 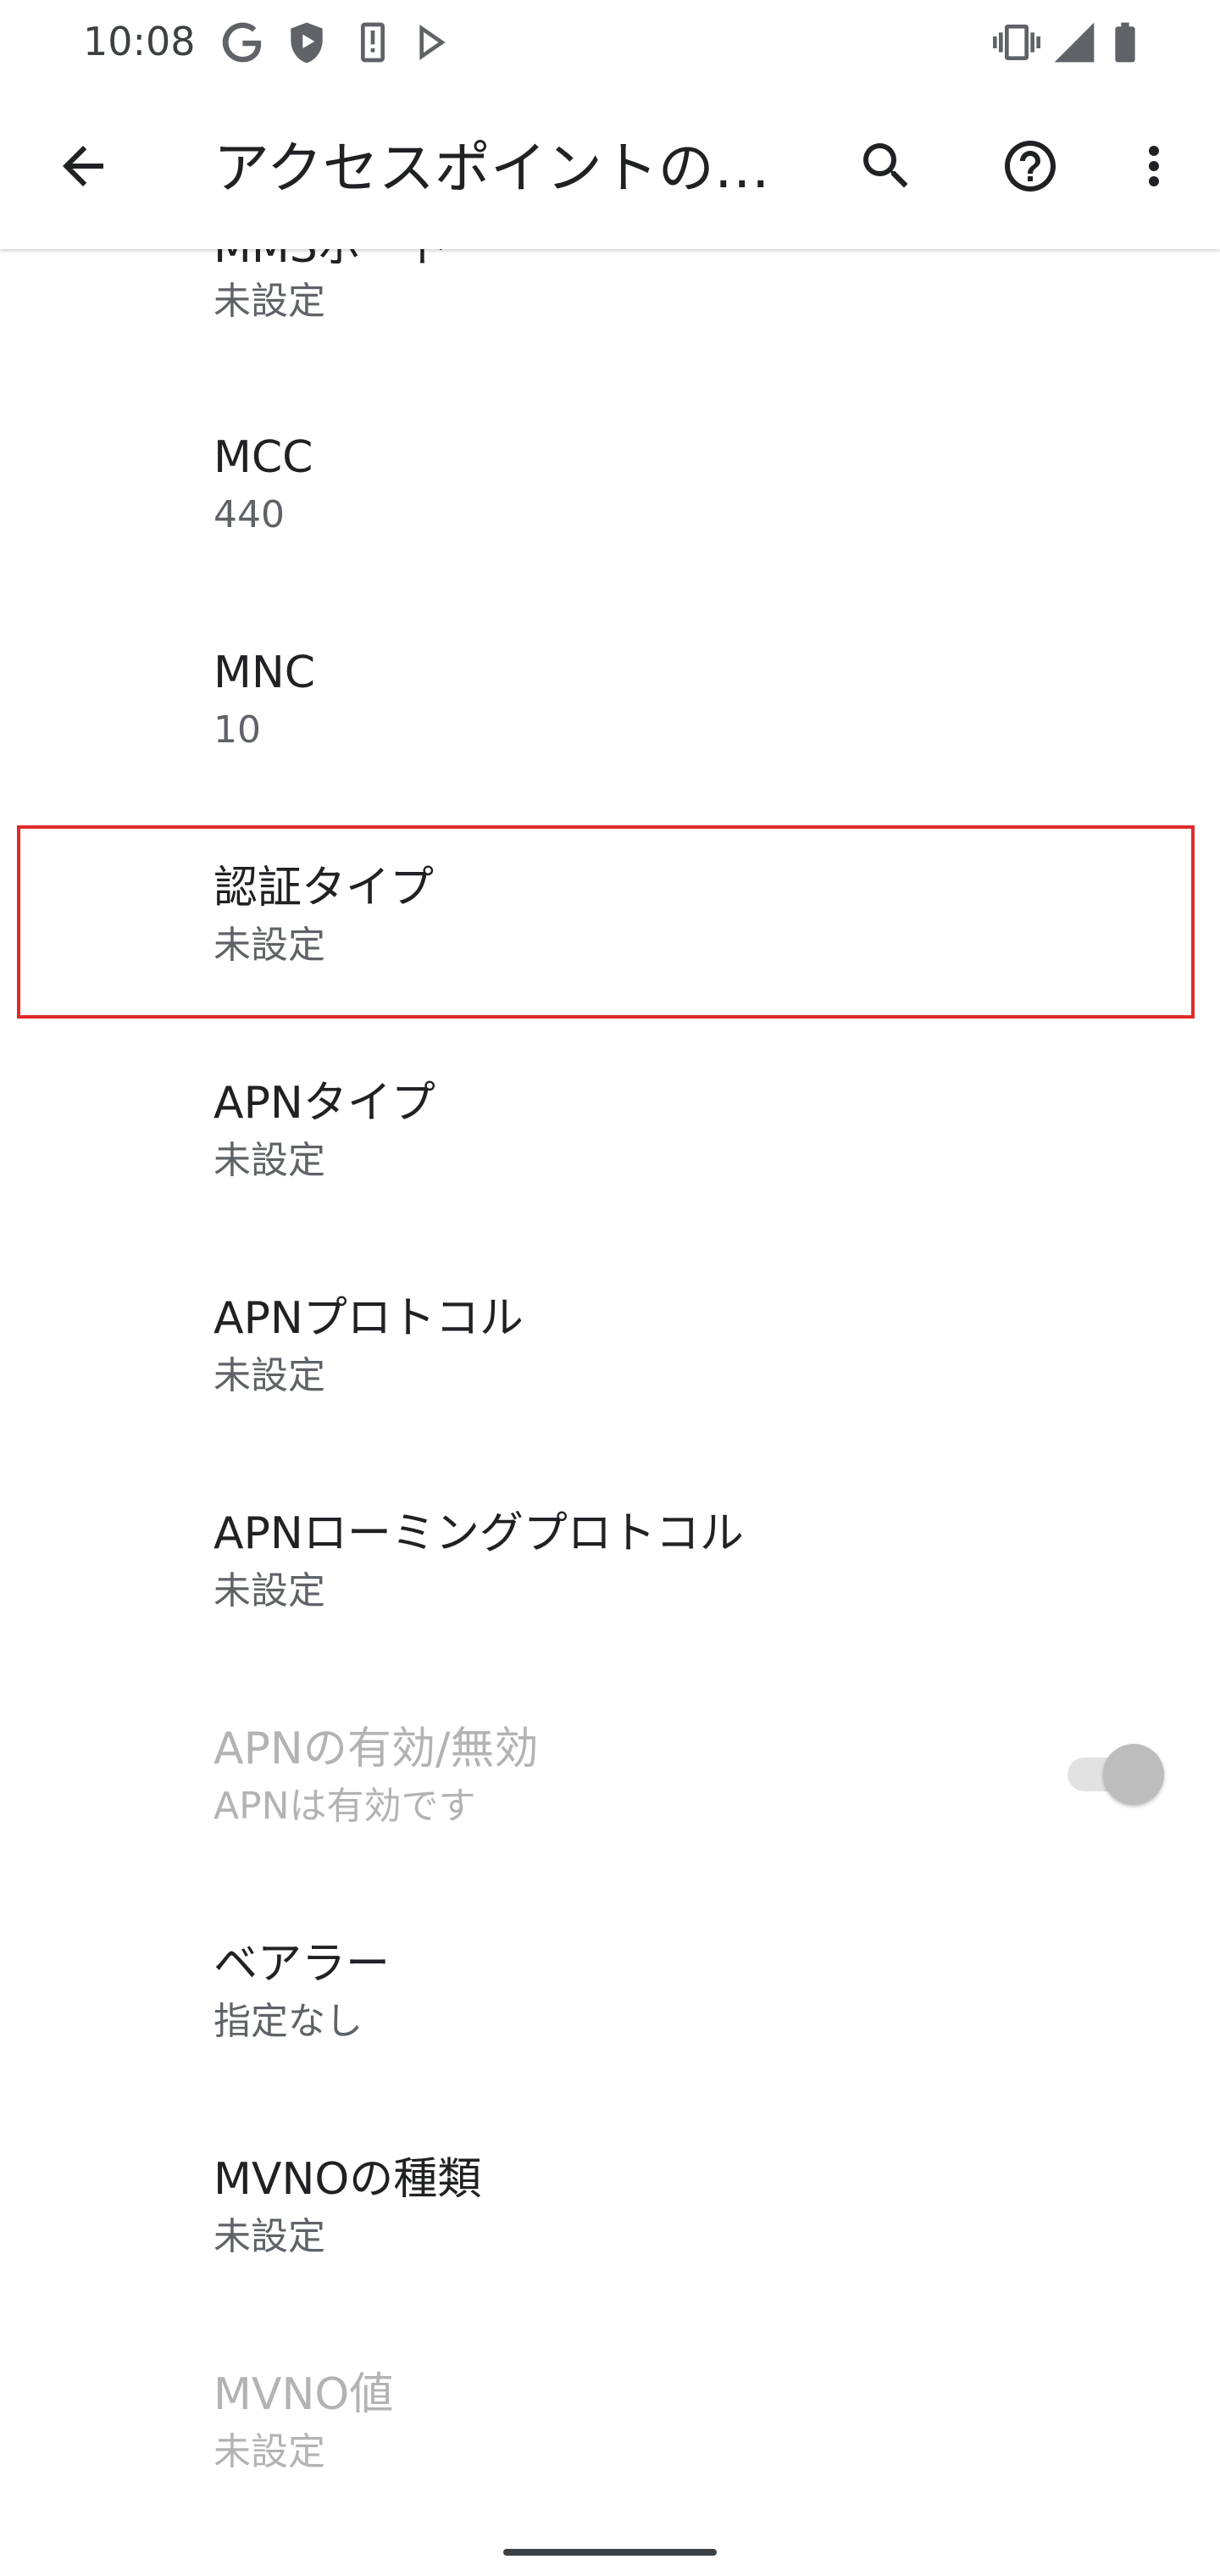 What do you see at coordinates (348, 2179) in the screenshot?
I see `pref-title: MVNOの種類` at bounding box center [348, 2179].